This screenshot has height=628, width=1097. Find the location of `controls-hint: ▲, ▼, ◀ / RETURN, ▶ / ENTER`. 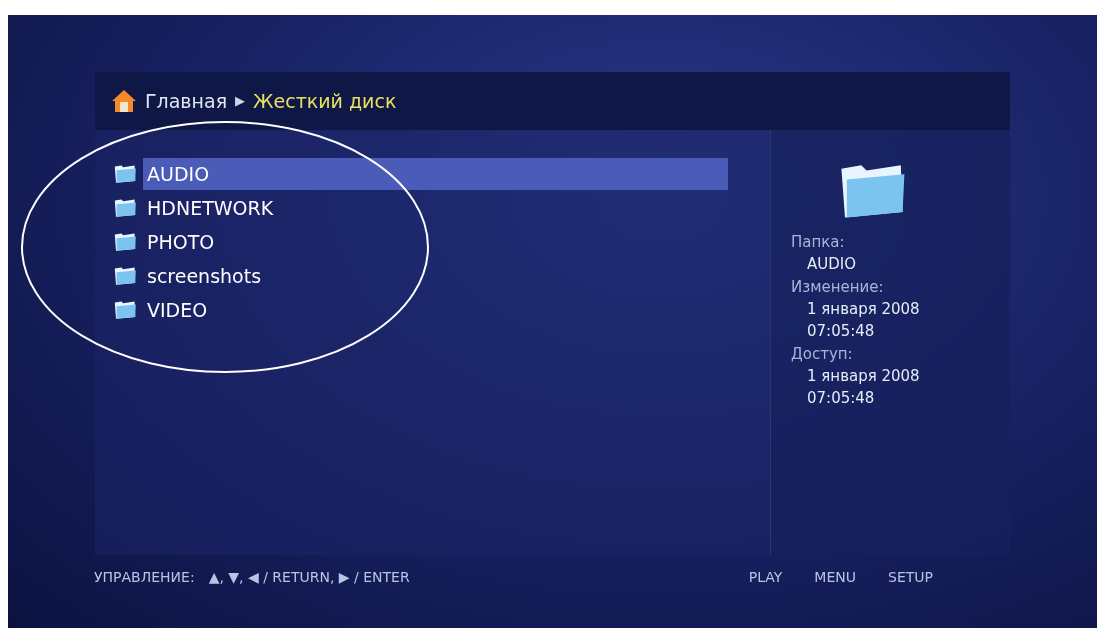

controls-hint: ▲, ▼, ◀ / RETURN, ▶ / ENTER is located at coordinates (309, 577).